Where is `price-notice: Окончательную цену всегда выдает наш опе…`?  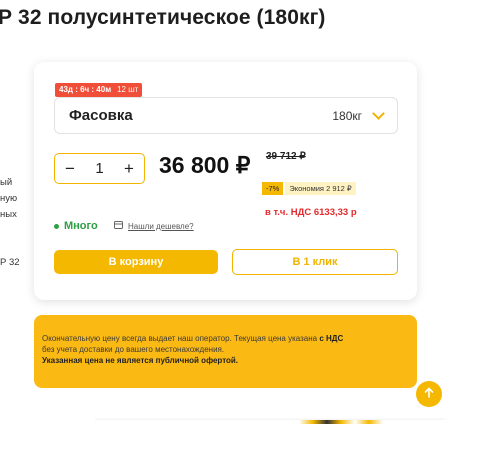 price-notice: Окончательную цену всегда выдает наш опе… is located at coordinates (225, 351).